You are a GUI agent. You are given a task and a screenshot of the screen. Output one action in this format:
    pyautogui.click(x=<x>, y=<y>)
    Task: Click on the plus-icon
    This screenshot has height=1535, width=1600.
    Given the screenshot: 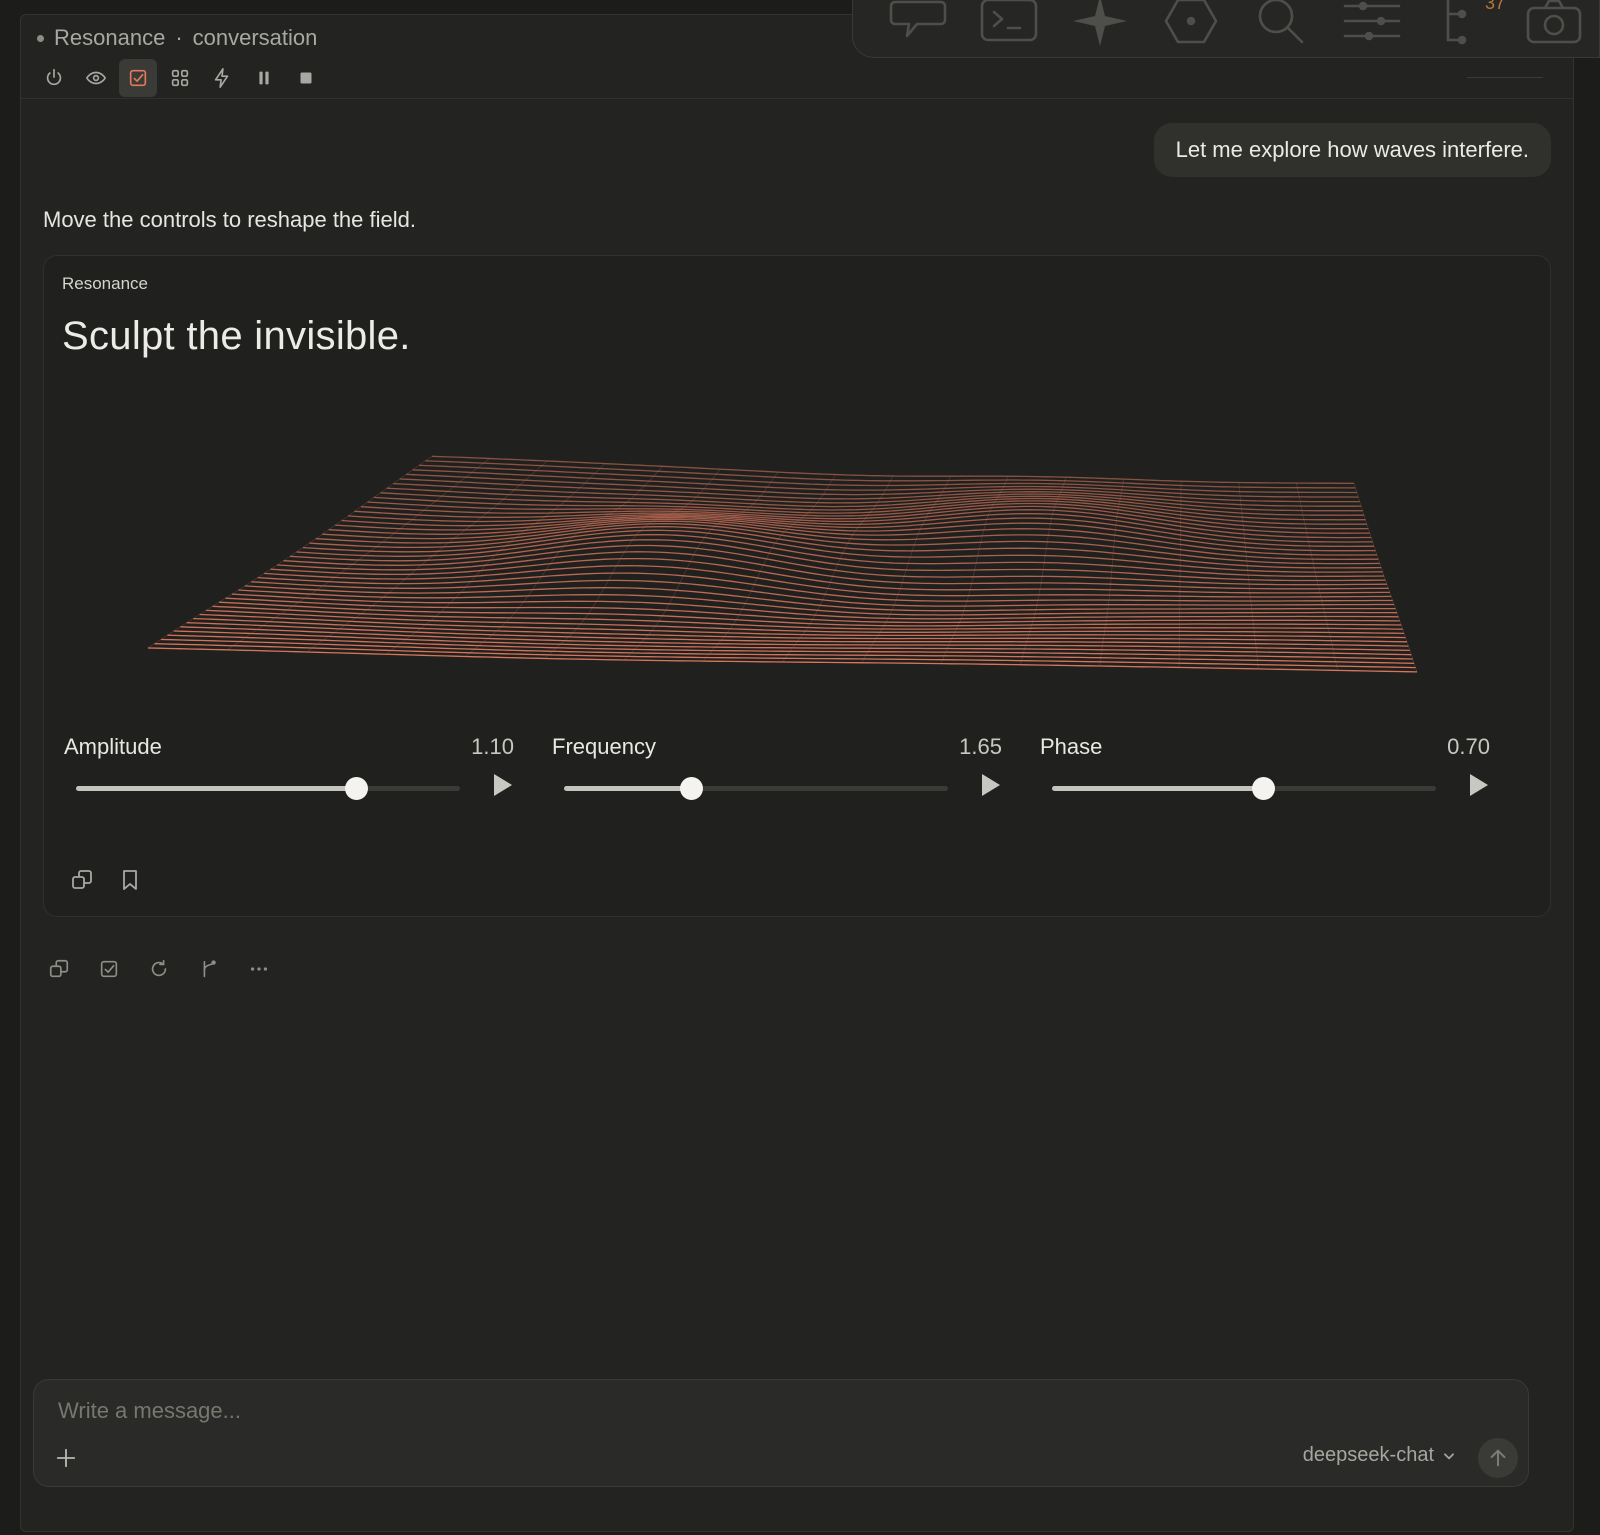 What is the action you would take?
    pyautogui.click(x=66, y=1458)
    